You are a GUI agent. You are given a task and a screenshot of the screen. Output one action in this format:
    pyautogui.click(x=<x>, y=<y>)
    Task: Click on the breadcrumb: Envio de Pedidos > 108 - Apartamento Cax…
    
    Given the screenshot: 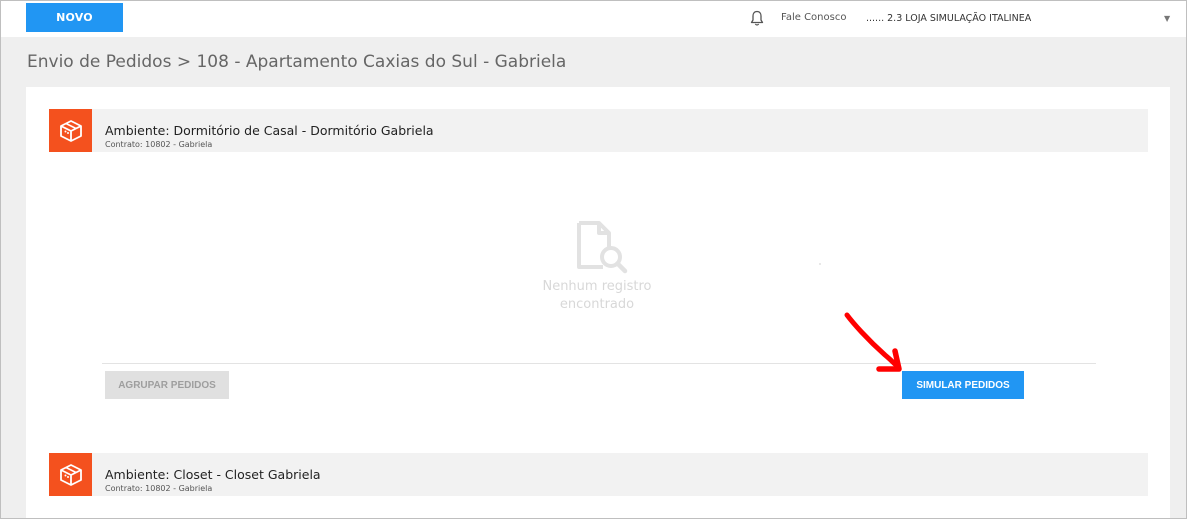 What is the action you would take?
    pyautogui.click(x=297, y=62)
    